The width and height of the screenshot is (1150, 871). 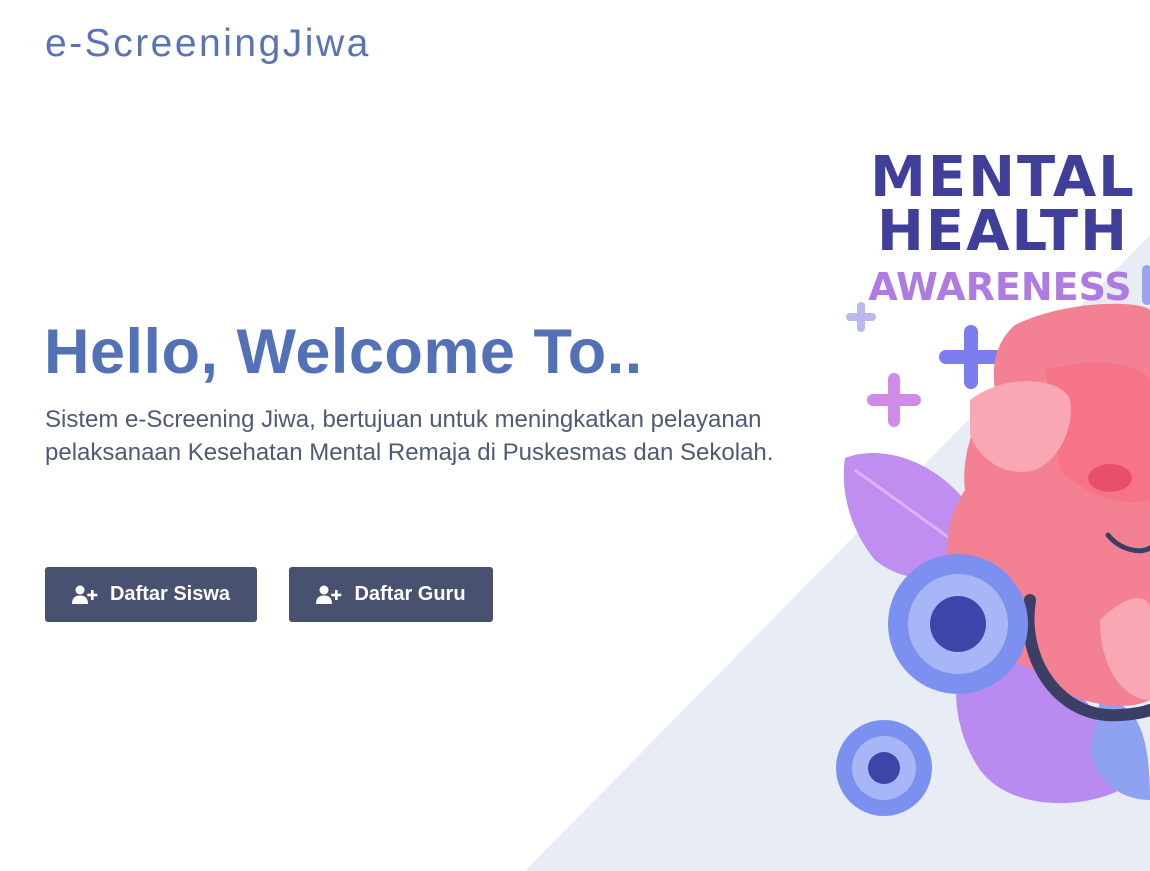 What do you see at coordinates (999, 287) in the screenshot?
I see `illustration-heading-line3: AWARENESS` at bounding box center [999, 287].